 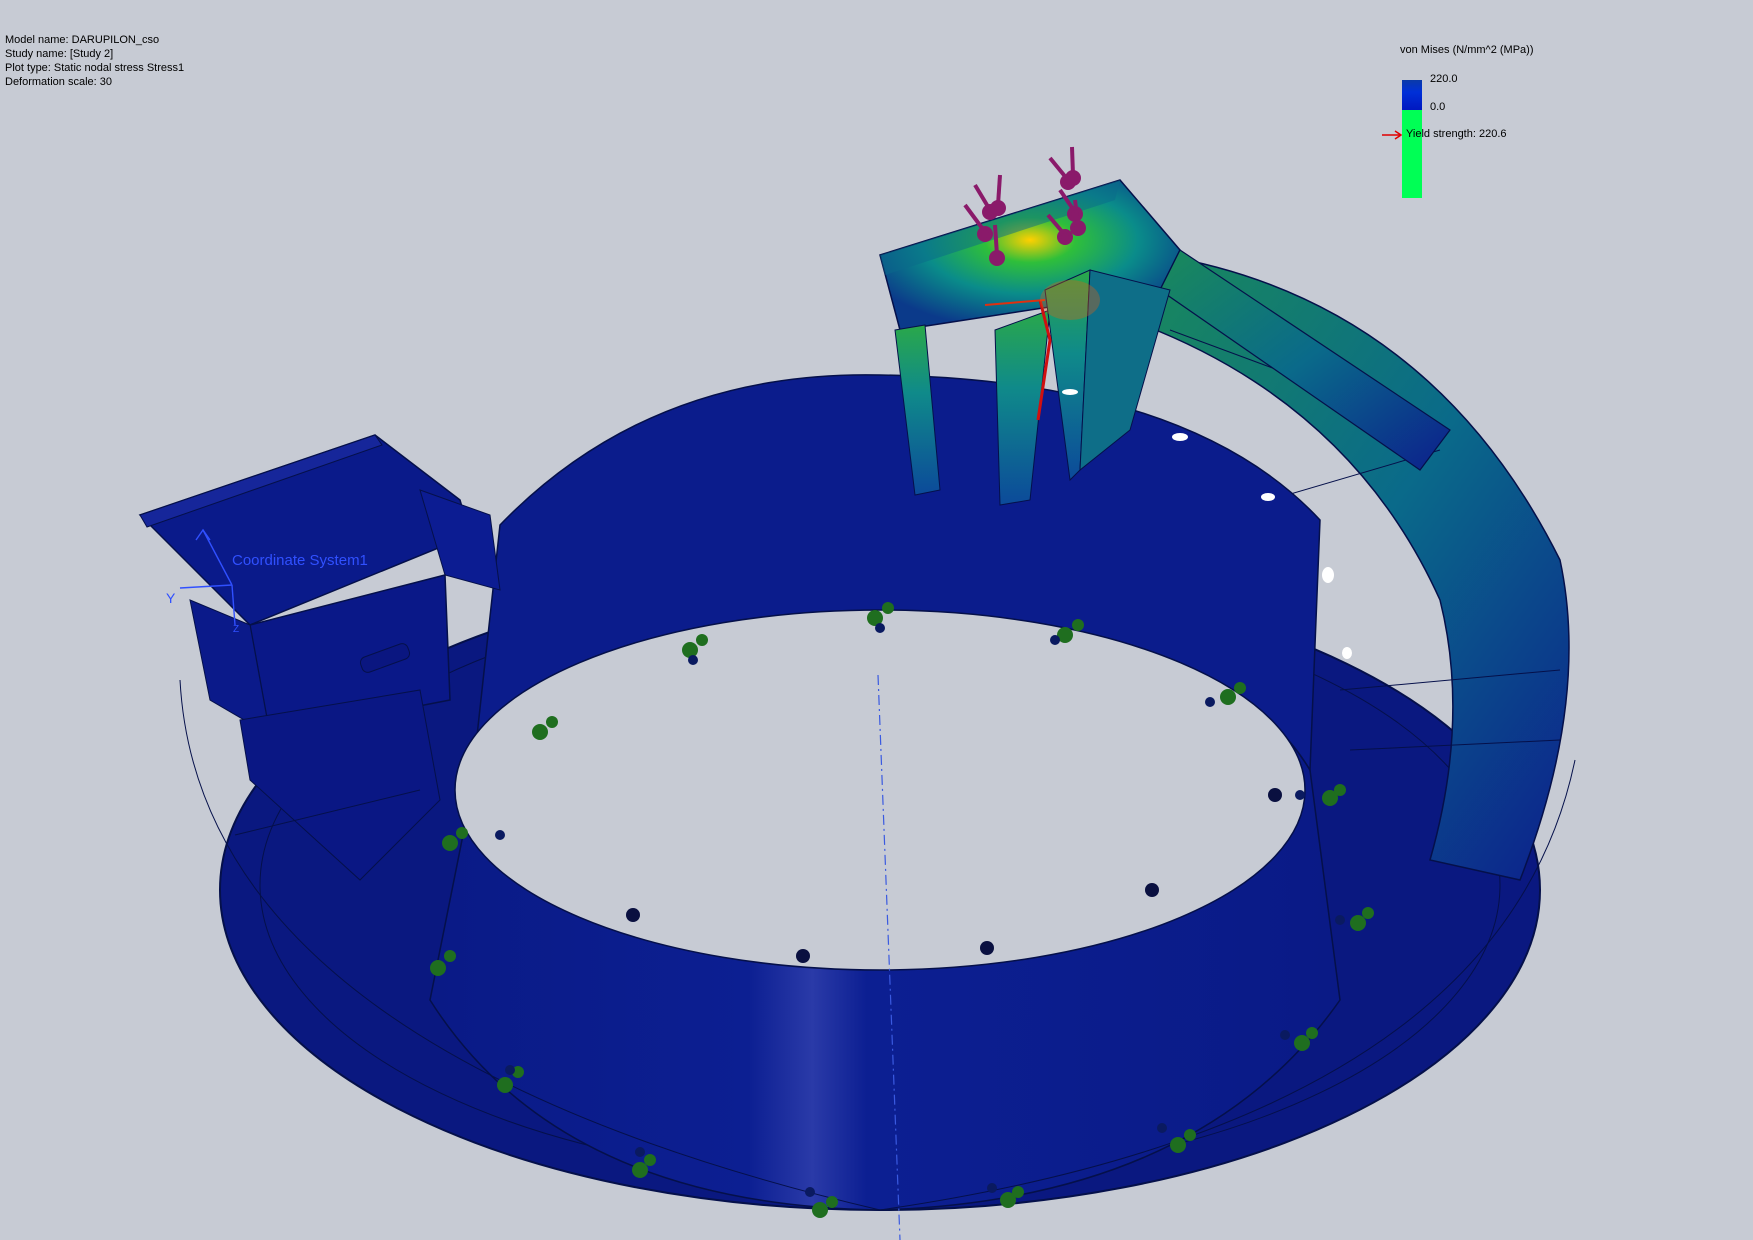 I want to click on yield-strength-label: Yield strength: 220.6, so click(x=1456, y=134).